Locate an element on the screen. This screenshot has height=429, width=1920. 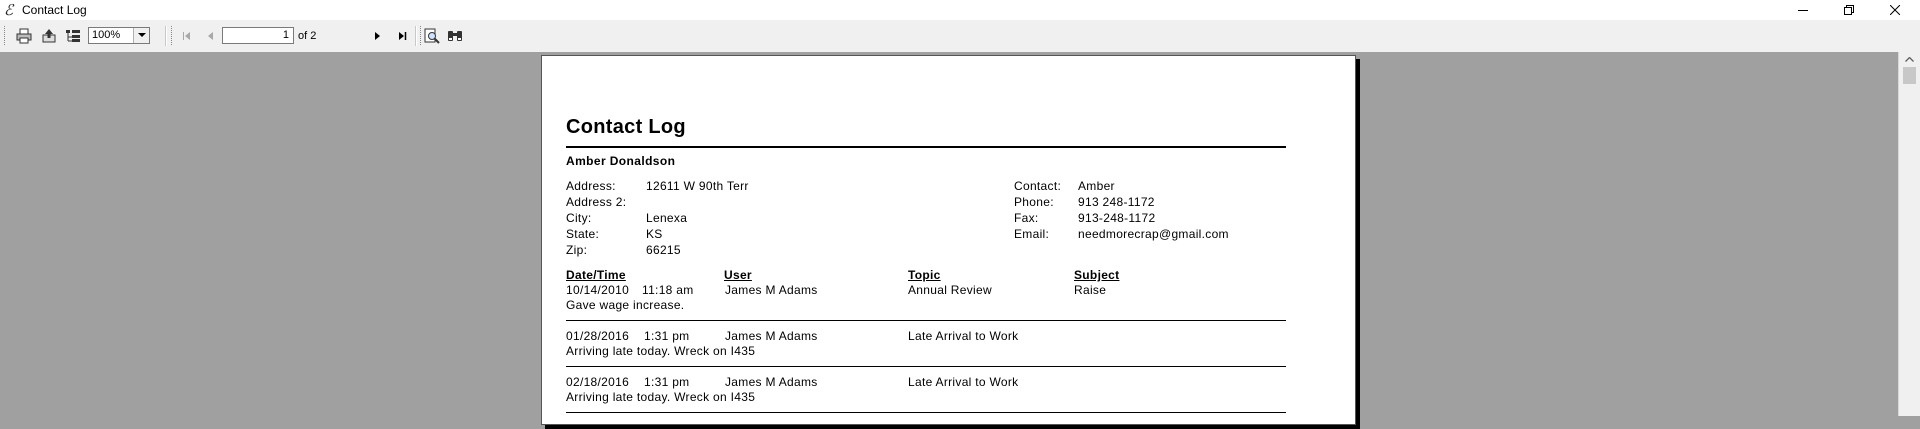
restore-icon is located at coordinates (1849, 10).